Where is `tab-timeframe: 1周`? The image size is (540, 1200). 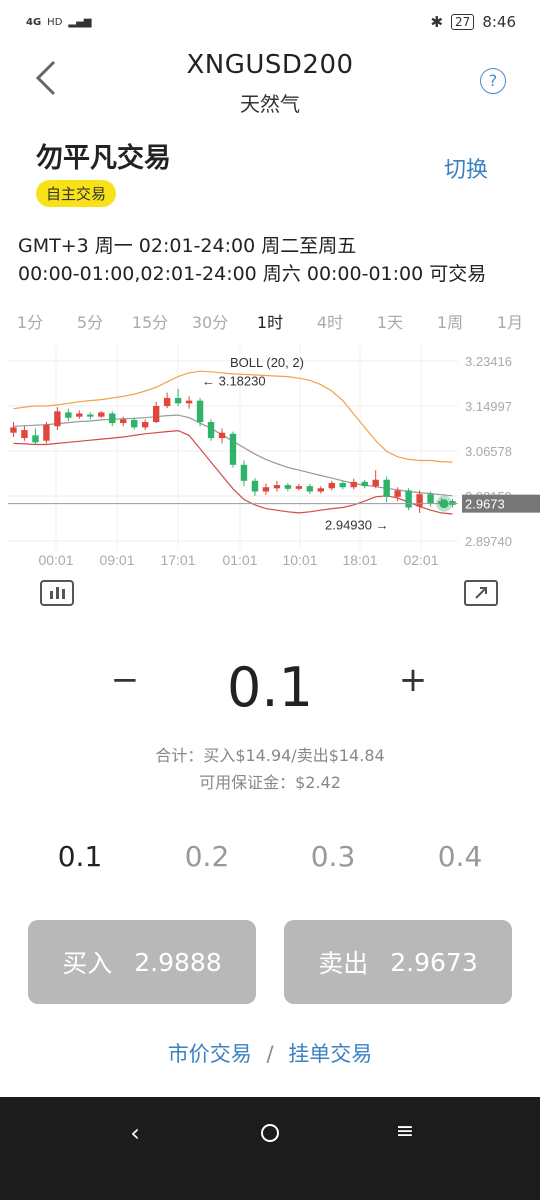
tab-timeframe: 1周 is located at coordinates (450, 323).